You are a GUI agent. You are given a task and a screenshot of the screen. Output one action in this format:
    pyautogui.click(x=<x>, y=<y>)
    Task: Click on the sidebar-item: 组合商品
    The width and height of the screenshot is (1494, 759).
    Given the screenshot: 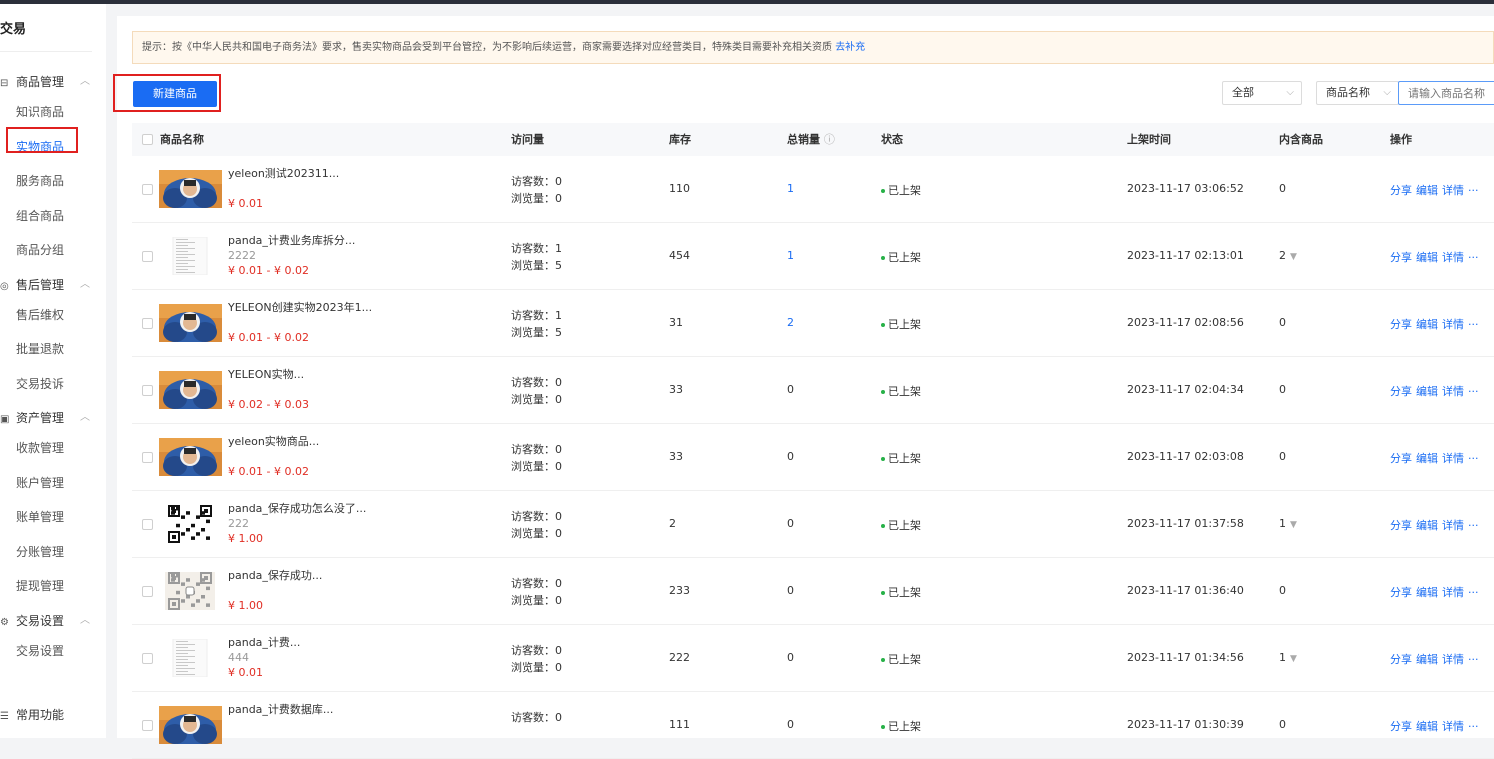 What is the action you would take?
    pyautogui.click(x=40, y=216)
    